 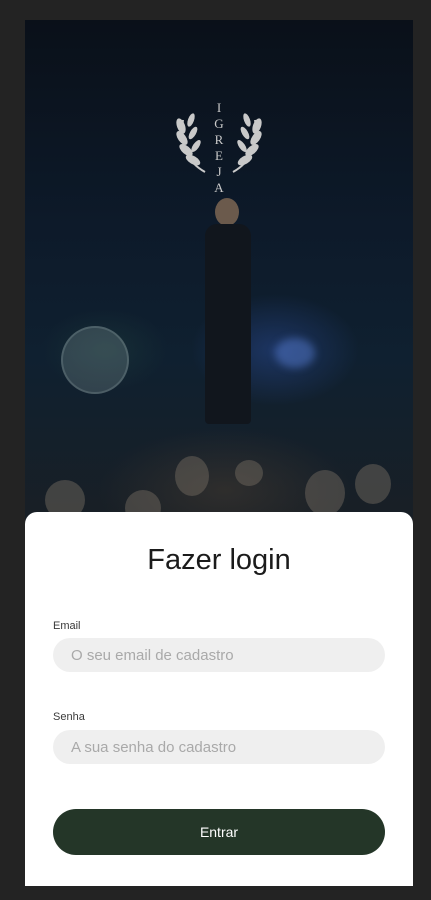 I want to click on logo-wordmark: I G R E J A, so click(x=219, y=147).